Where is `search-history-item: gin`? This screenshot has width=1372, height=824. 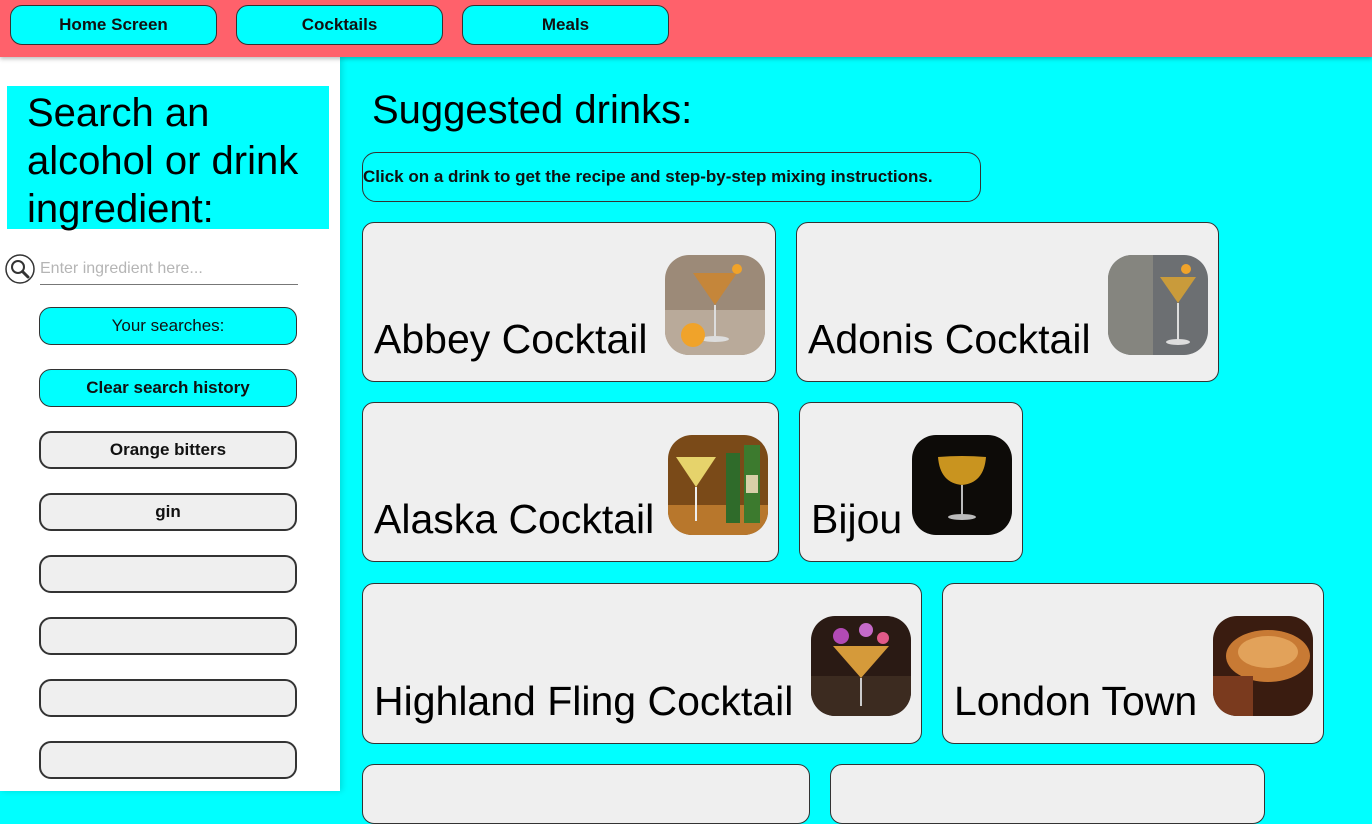
search-history-item: gin is located at coordinates (168, 512).